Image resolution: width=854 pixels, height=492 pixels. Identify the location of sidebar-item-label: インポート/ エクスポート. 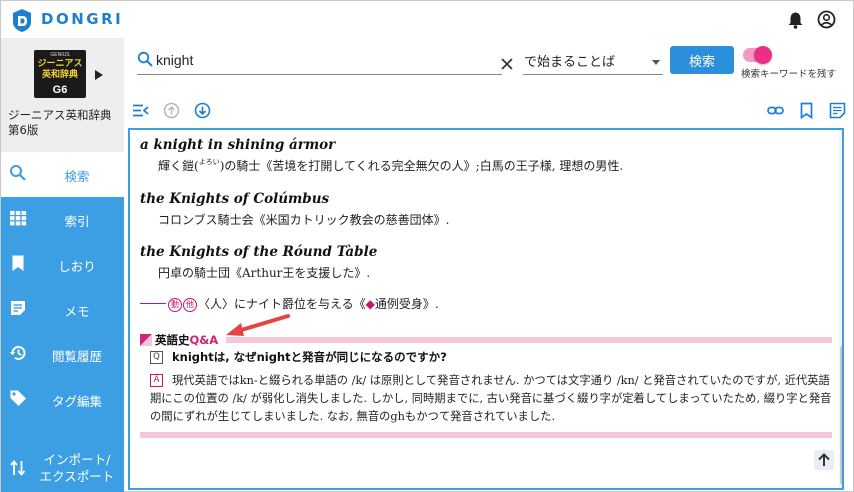
(77, 468).